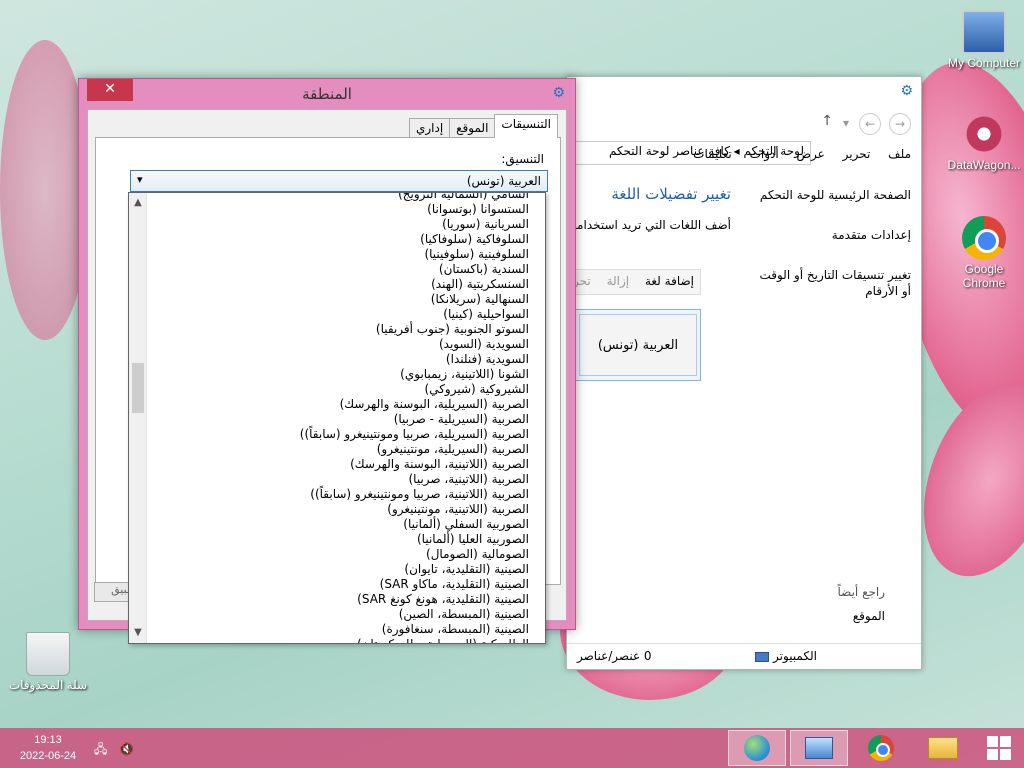 This screenshot has width=1024, height=768. What do you see at coordinates (344, 509) in the screenshot?
I see `dropdown-item: الصربية (اللاتينية، مونتينيغرو)` at bounding box center [344, 509].